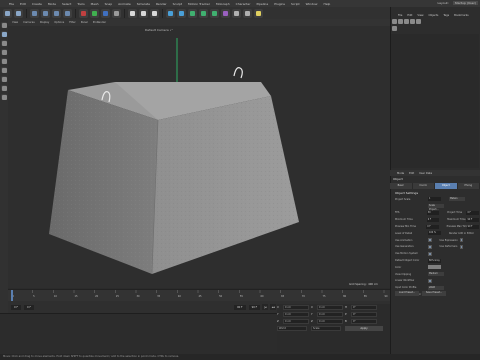 The image size is (480, 360). Describe the element at coordinates (434, 233) in the screenshot. I see `attribute-value-field: 100 %` at that location.